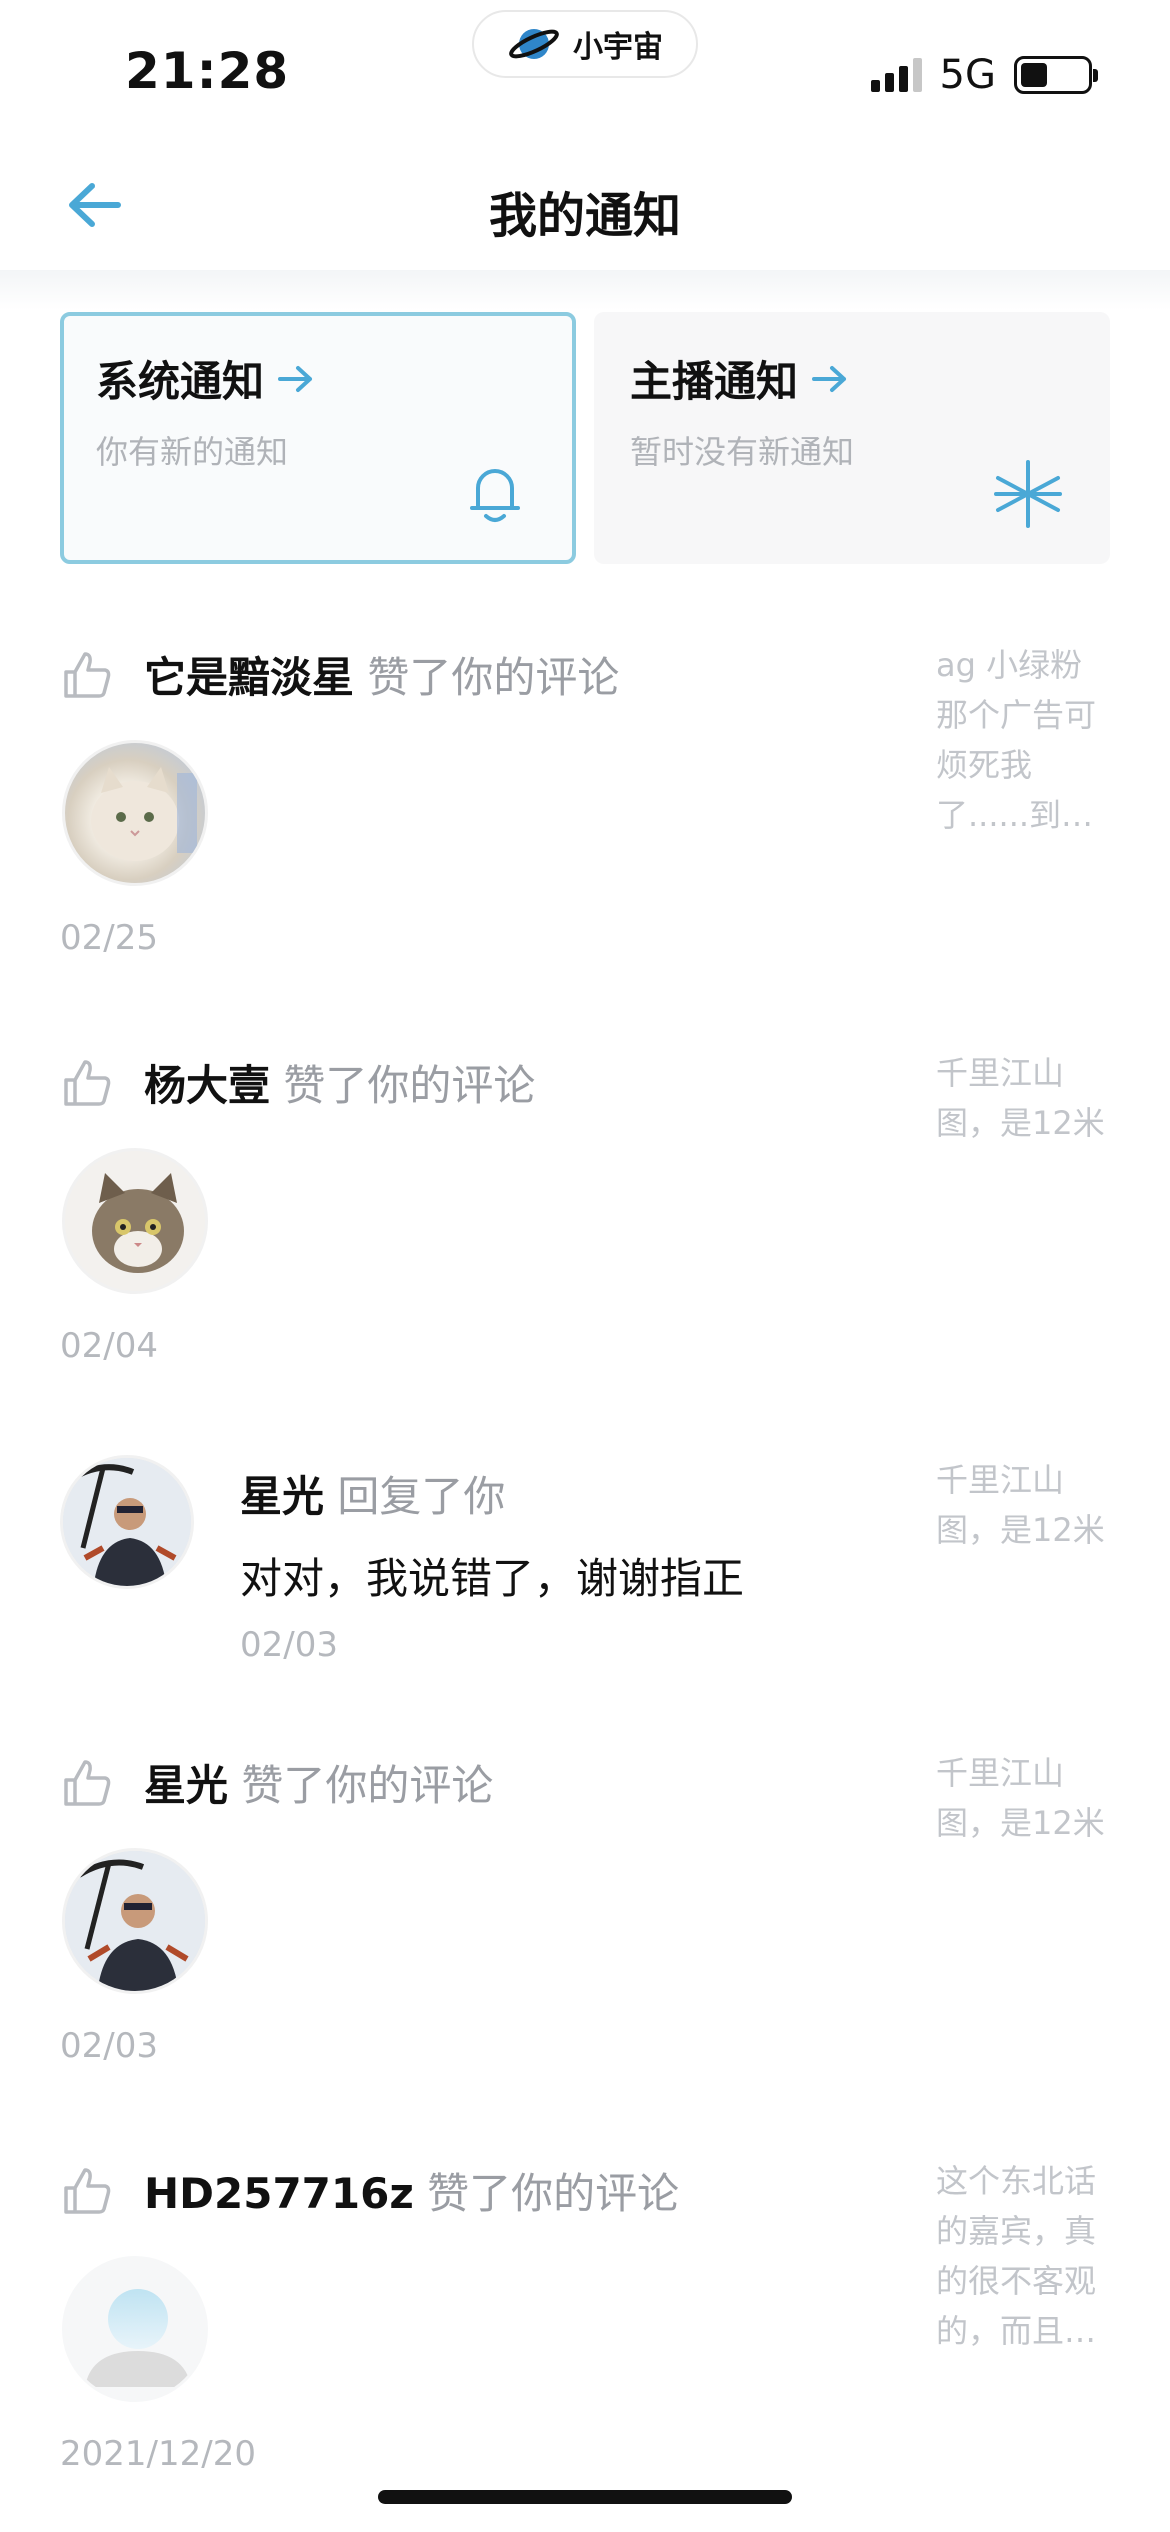  I want to click on user-name: 杨大壹, so click(207, 1085).